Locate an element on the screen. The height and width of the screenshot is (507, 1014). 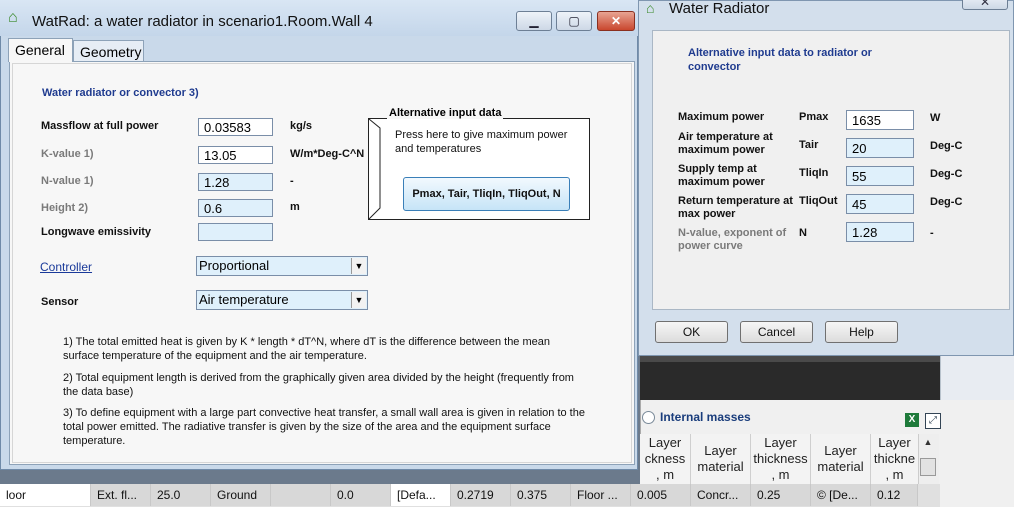
max-power-label: Maximum power is located at coordinates (721, 117).